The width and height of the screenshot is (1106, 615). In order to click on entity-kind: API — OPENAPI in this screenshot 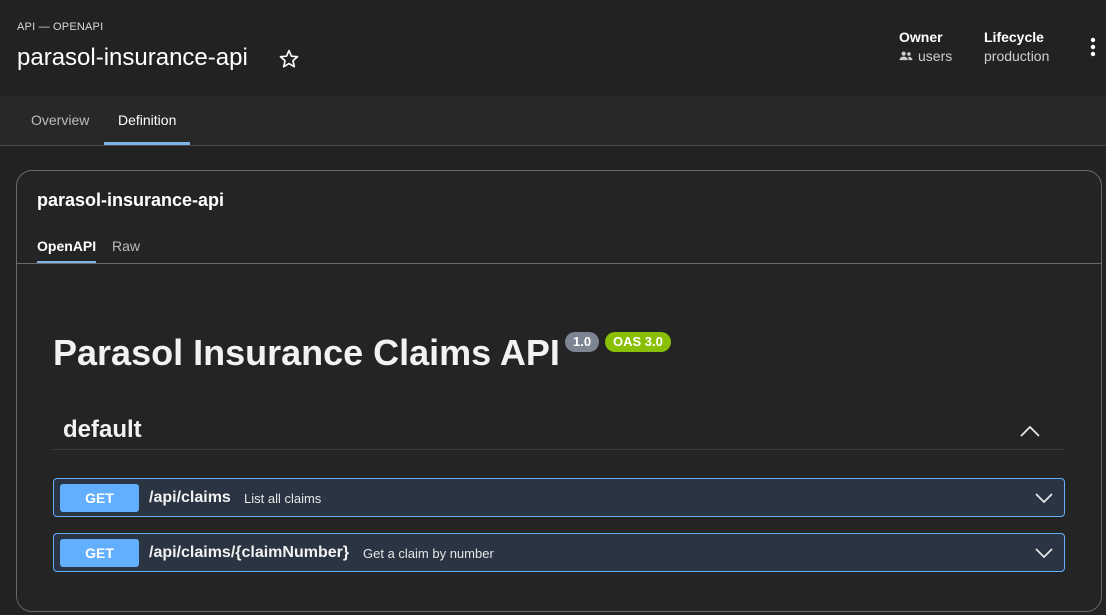, I will do `click(60, 27)`.